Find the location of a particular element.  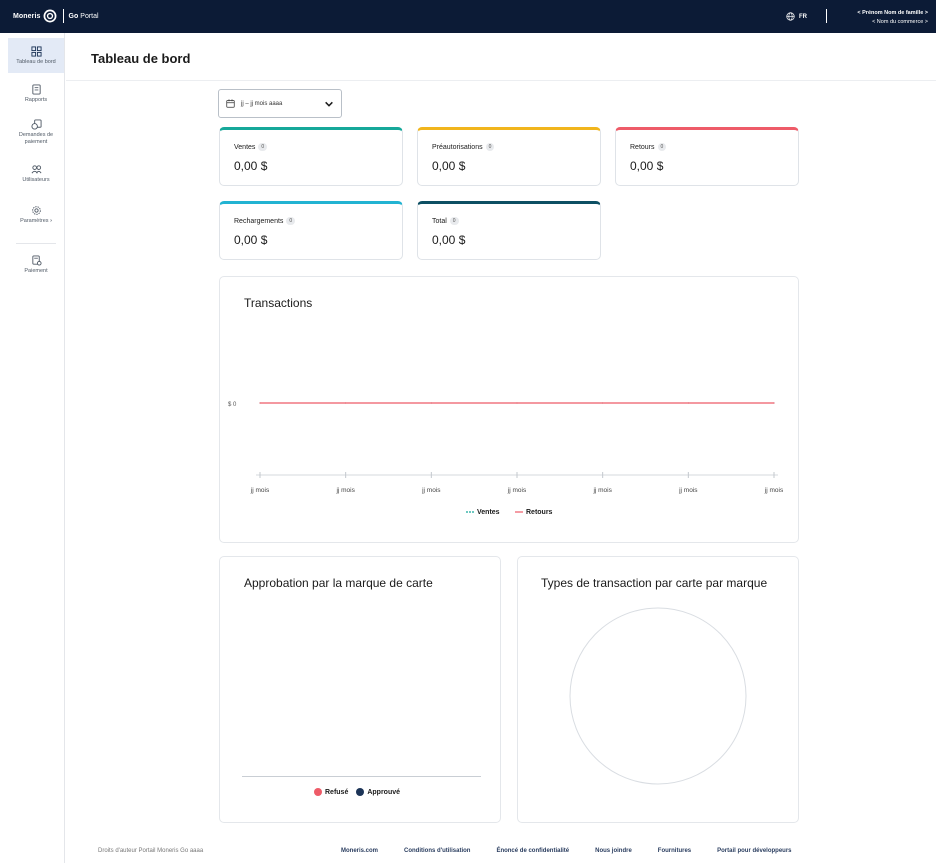

metric-label-text: Retours is located at coordinates (642, 147).